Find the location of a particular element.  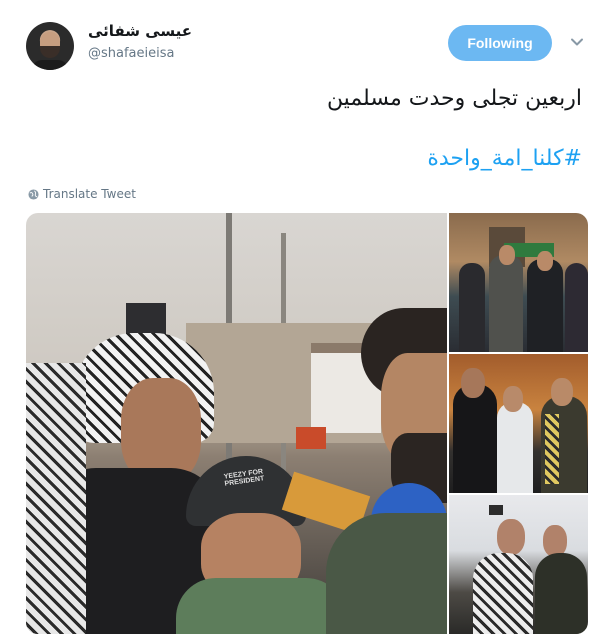

avatar-shirt is located at coordinates (50, 65).